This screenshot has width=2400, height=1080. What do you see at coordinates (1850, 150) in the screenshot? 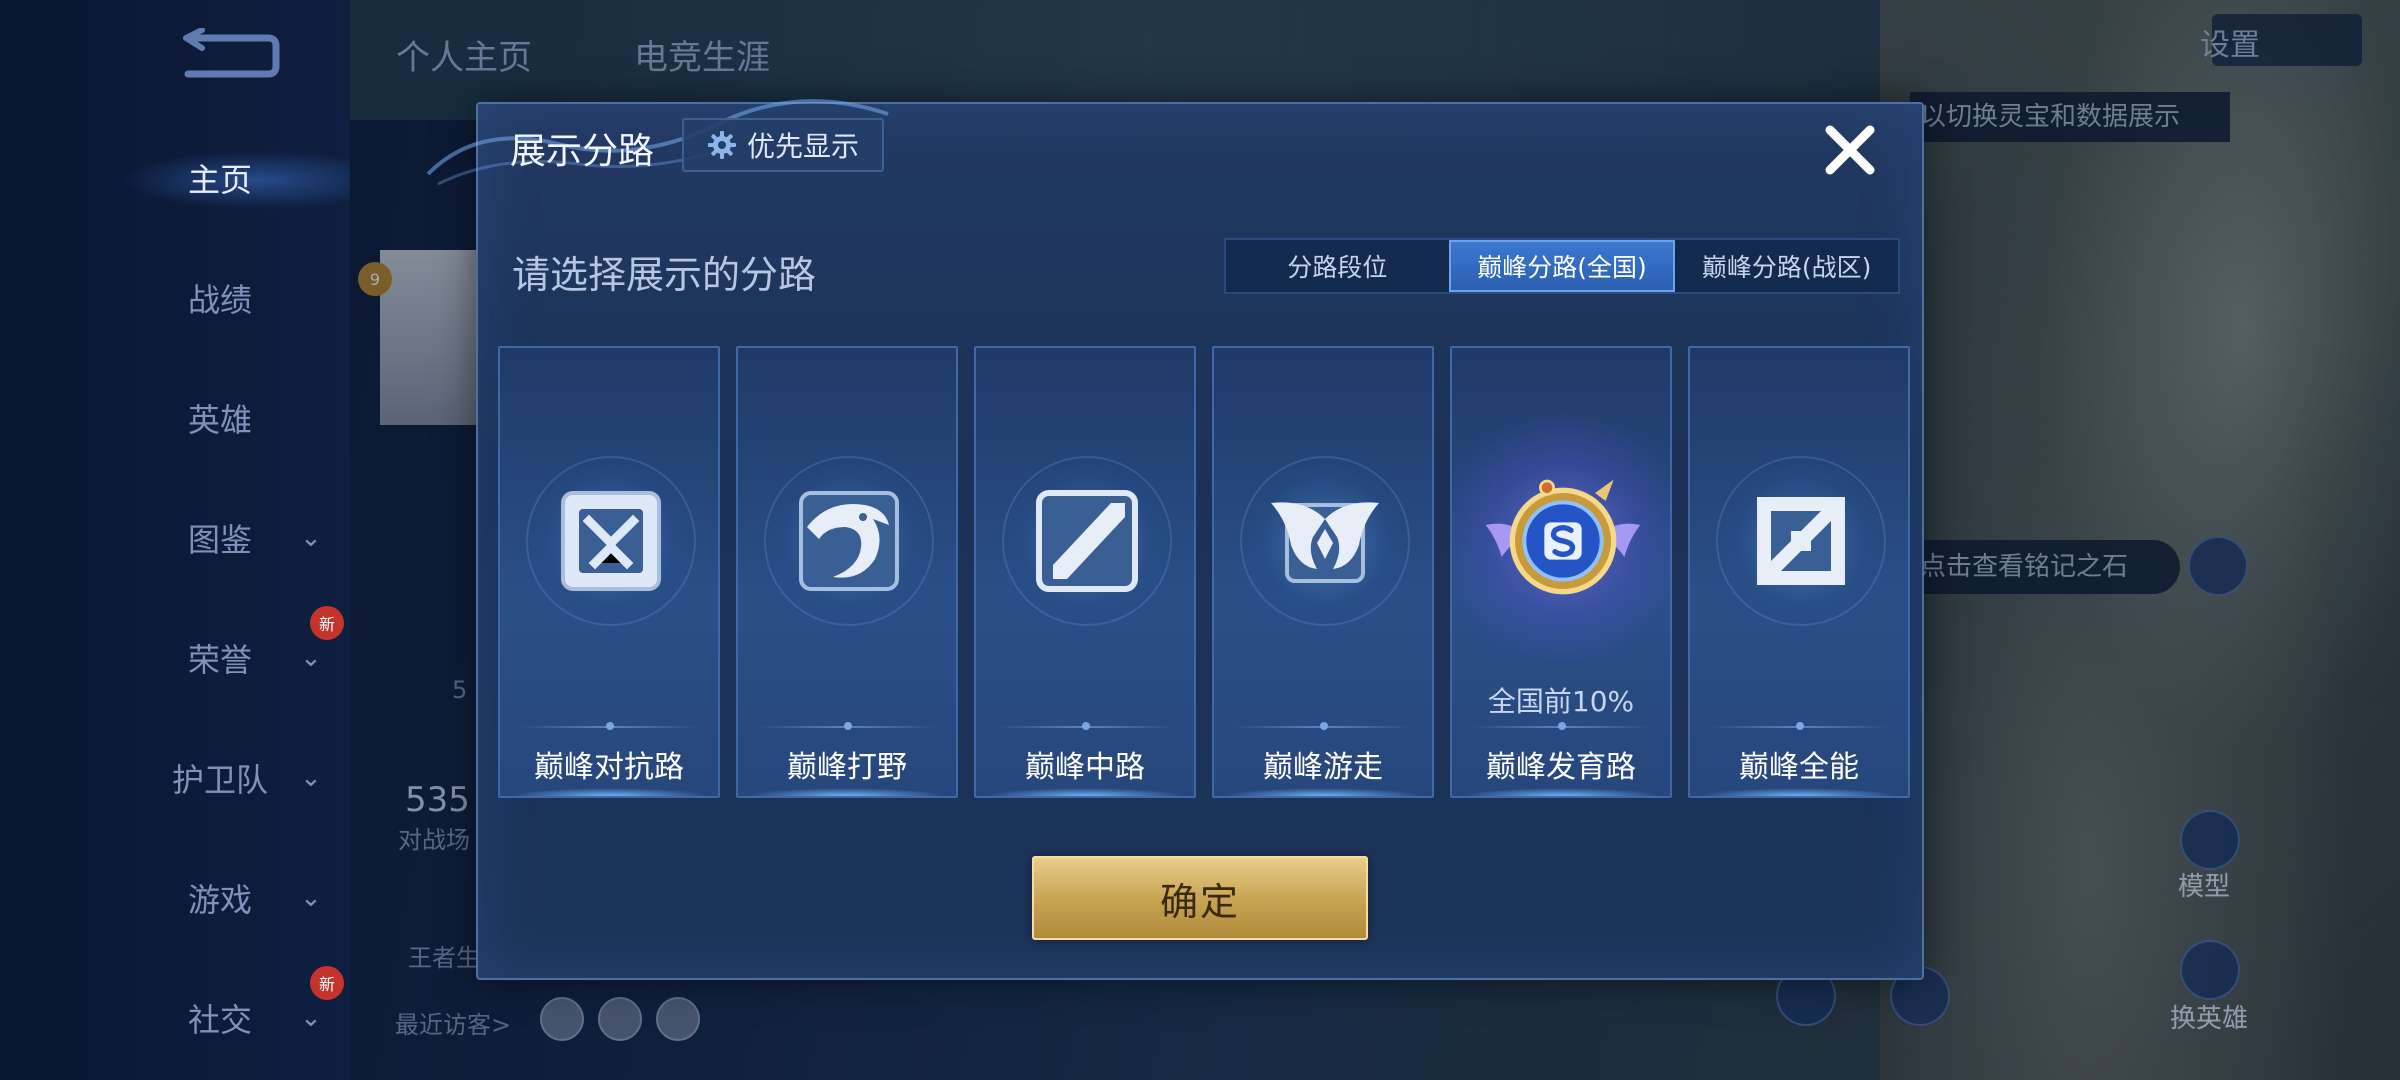
I see `close-icon` at bounding box center [1850, 150].